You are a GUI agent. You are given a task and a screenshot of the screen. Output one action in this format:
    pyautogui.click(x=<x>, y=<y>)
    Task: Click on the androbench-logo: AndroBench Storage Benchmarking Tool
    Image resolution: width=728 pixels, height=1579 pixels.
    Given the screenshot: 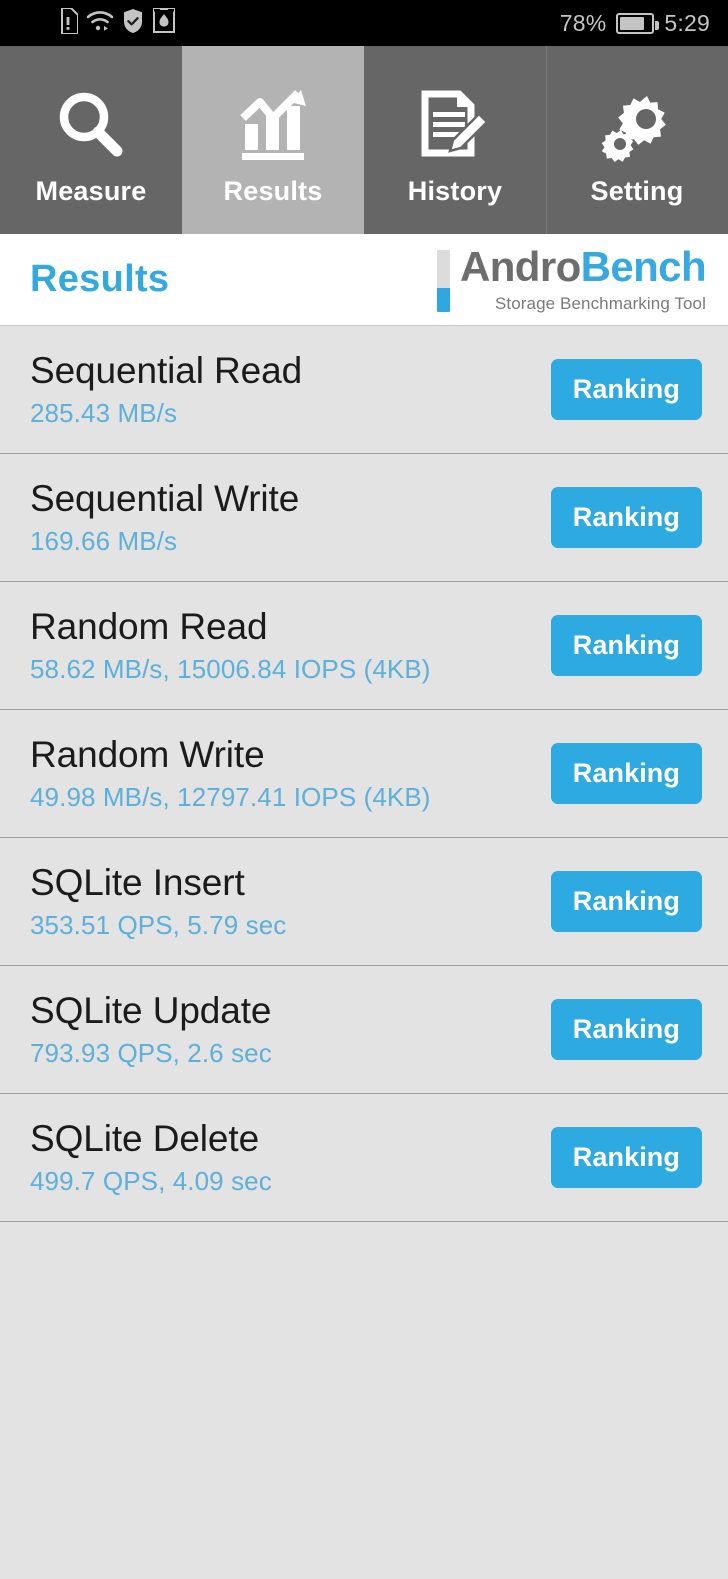 What is the action you would take?
    pyautogui.click(x=571, y=278)
    